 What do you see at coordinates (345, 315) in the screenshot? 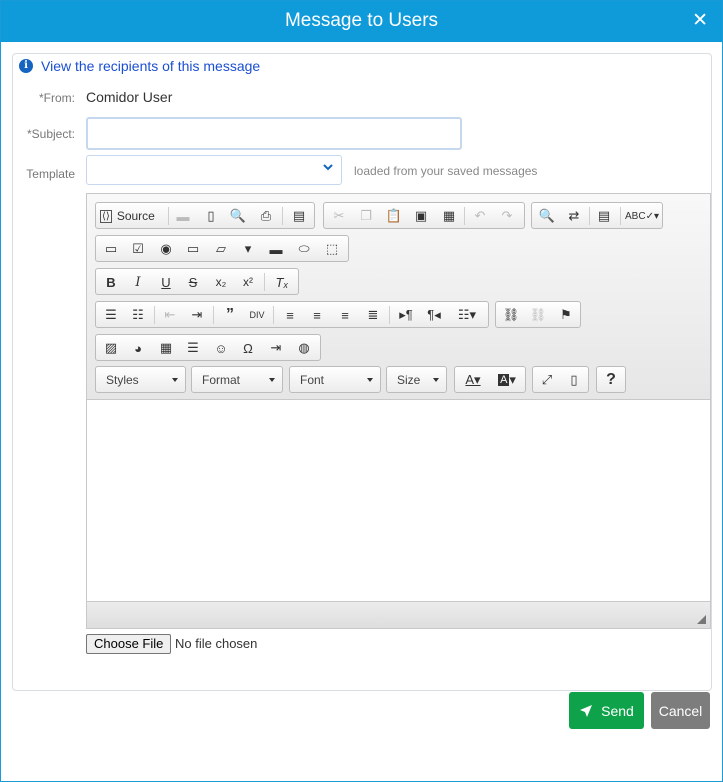
I see `align-right-icon: ≡` at bounding box center [345, 315].